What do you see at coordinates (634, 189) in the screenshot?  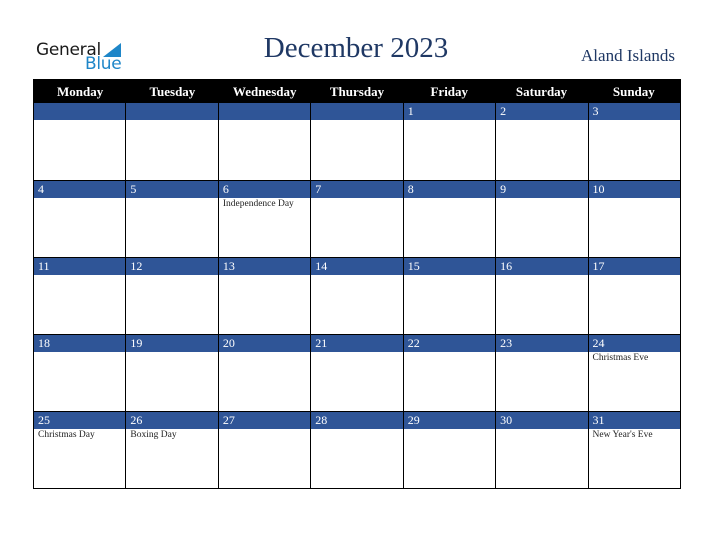 I see `day-number: 10` at bounding box center [634, 189].